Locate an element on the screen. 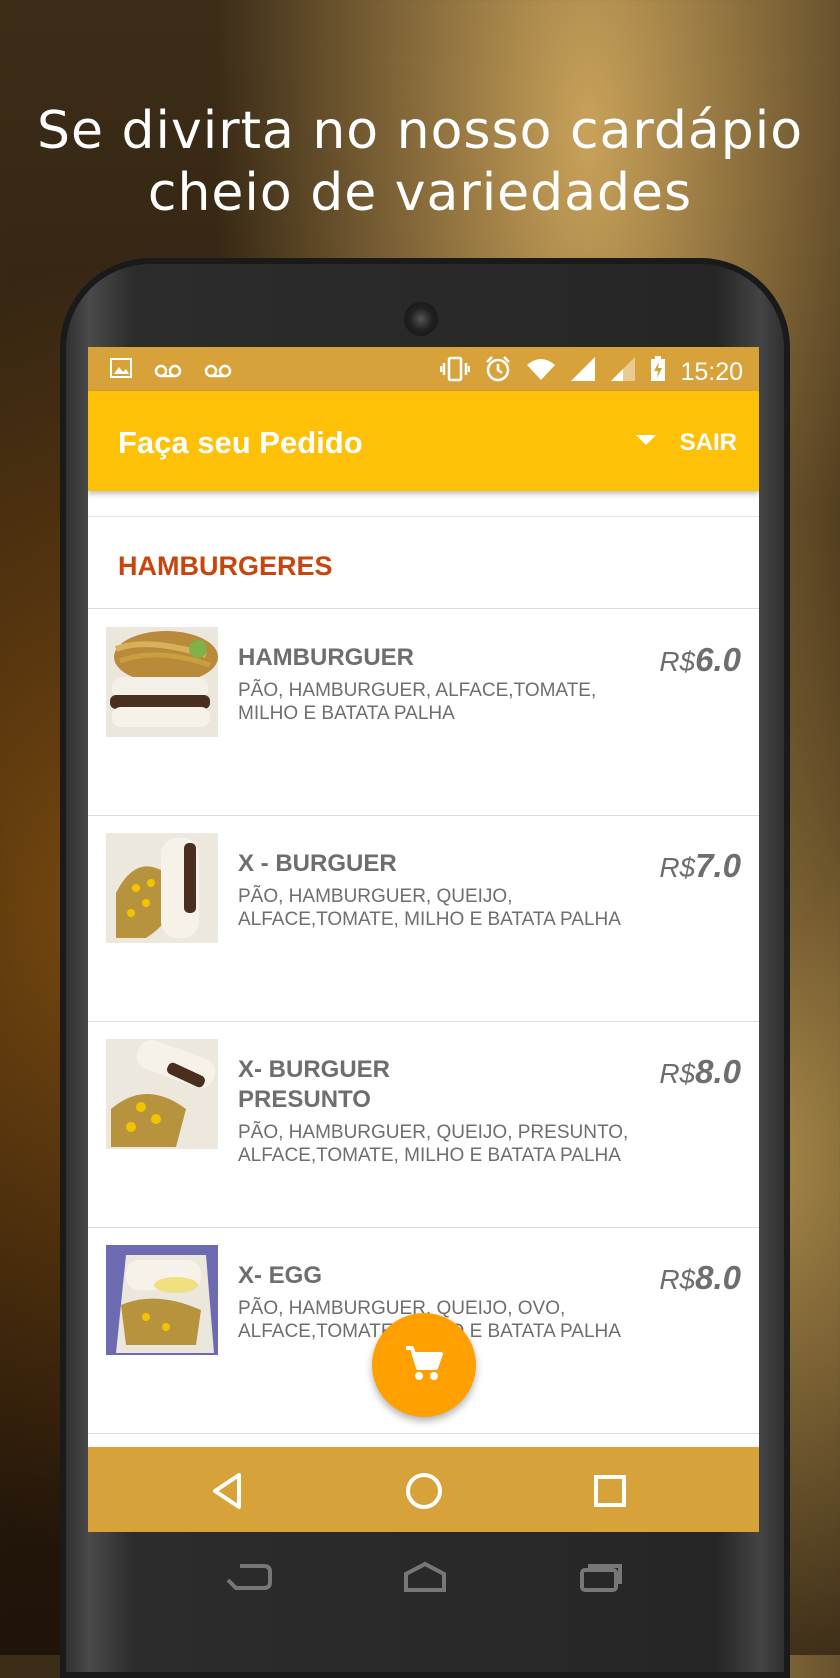 The height and width of the screenshot is (1678, 840). promo-headline-line2: cheio de variedades is located at coordinates (420, 193).